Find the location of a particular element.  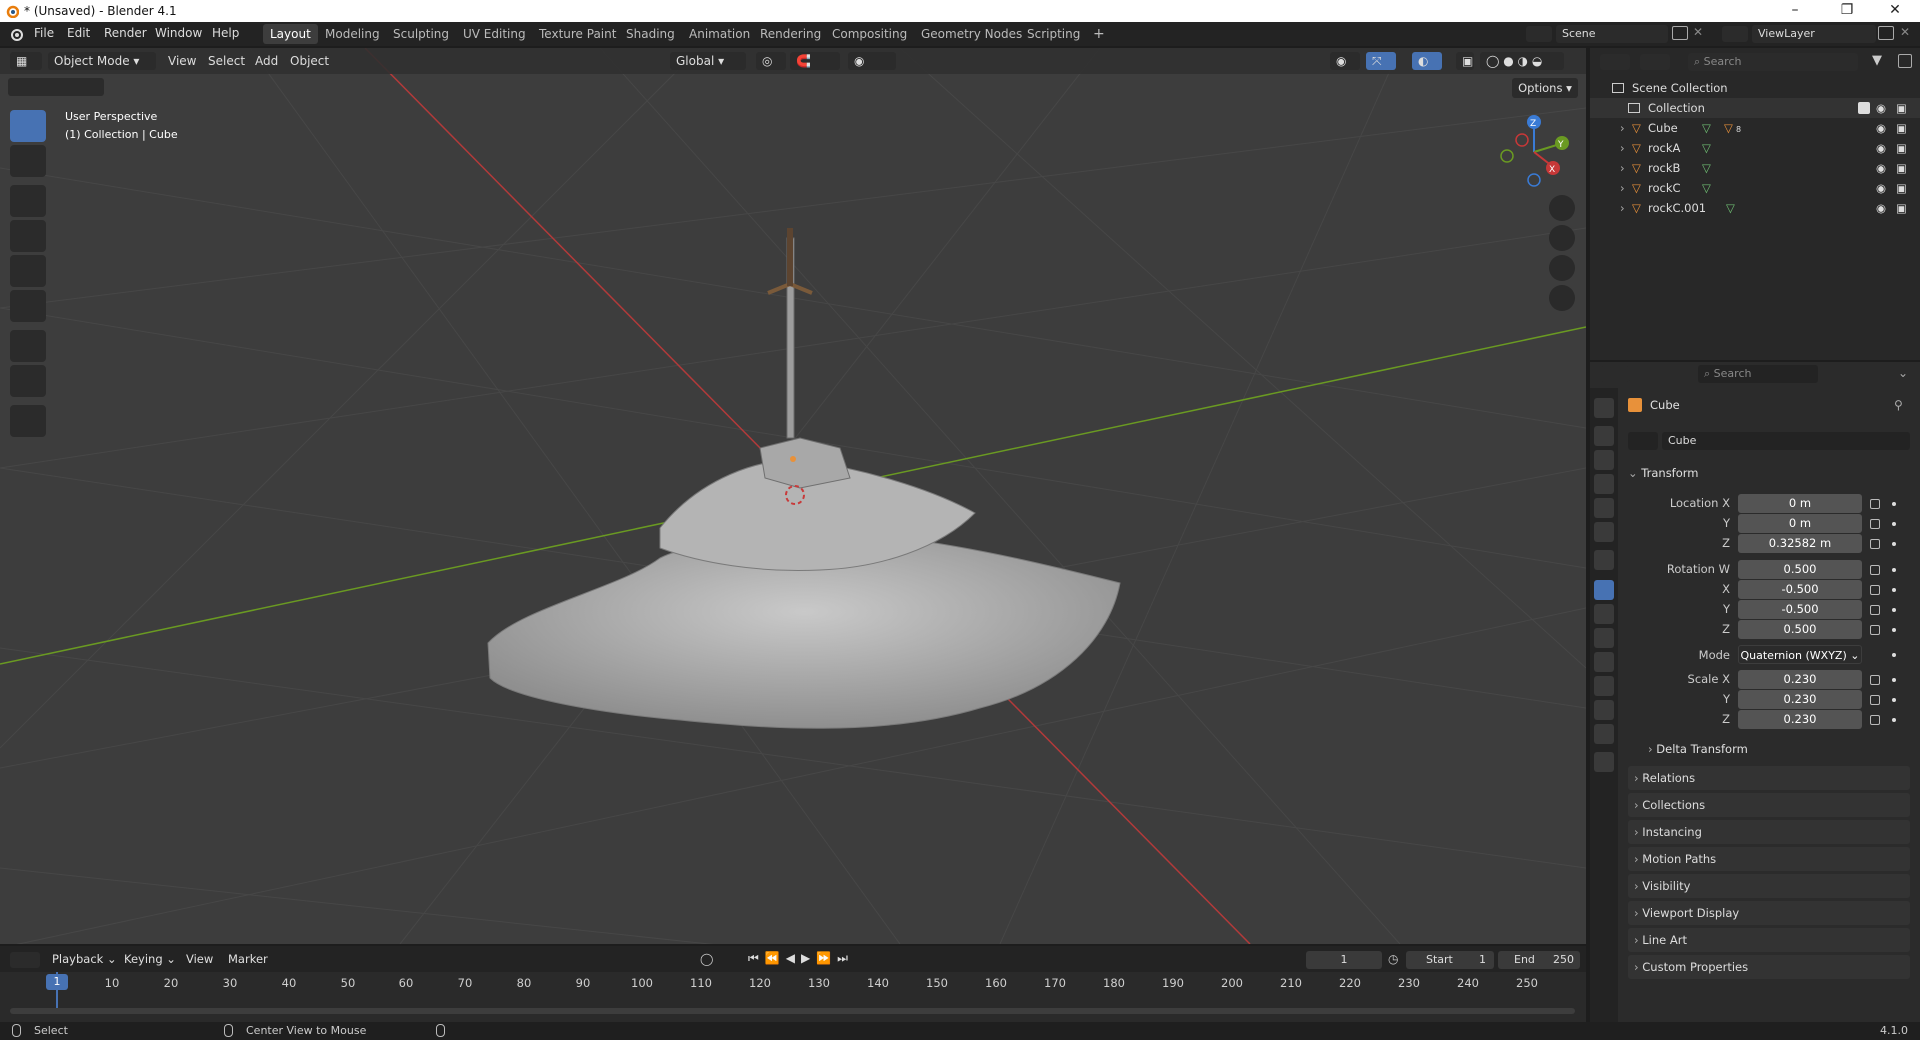

outliner-row-object: › ▽ rockC.001 ▽ ◉ ▣ is located at coordinates (1755, 208).